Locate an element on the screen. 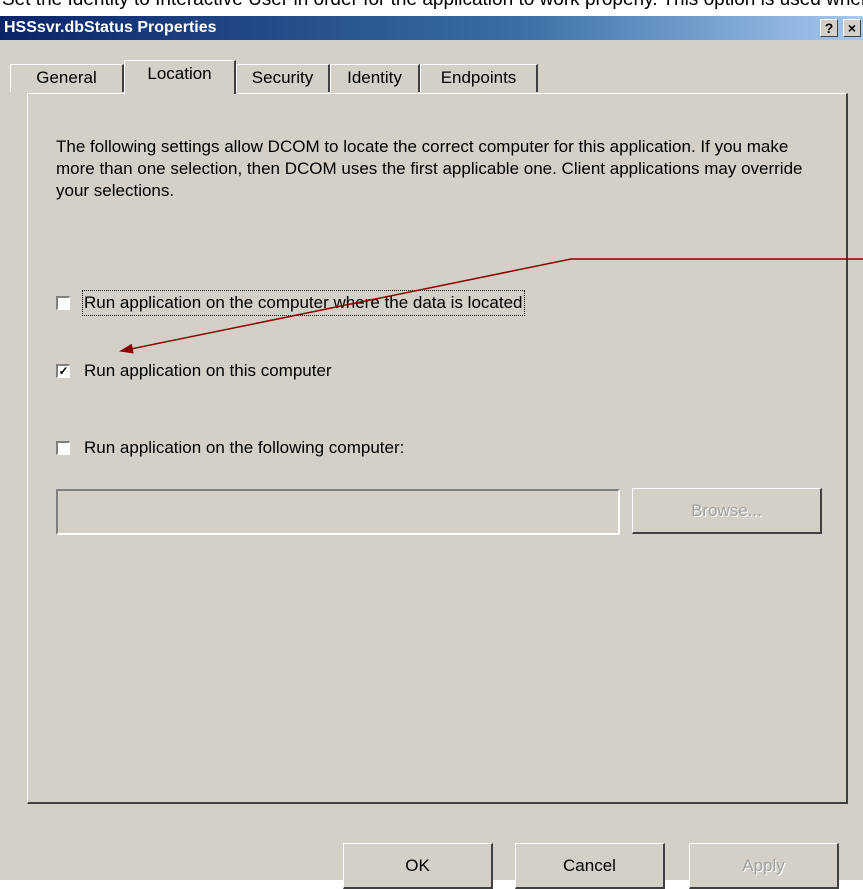 This screenshot has width=863, height=889. tab-location: Location is located at coordinates (180, 77).